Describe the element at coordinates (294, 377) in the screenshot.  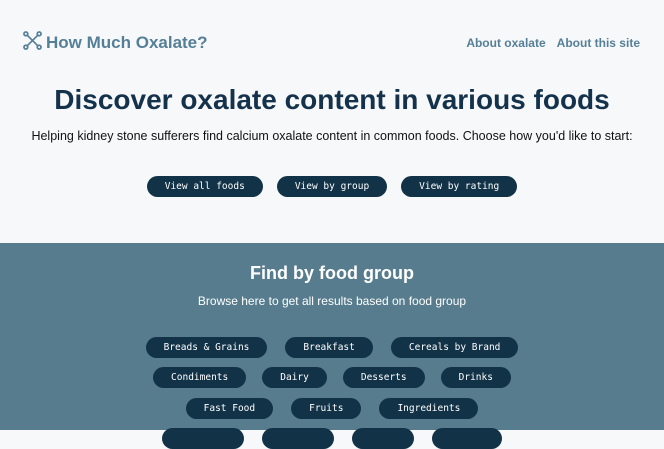
I see `group-dairy-button: Dairy` at that location.